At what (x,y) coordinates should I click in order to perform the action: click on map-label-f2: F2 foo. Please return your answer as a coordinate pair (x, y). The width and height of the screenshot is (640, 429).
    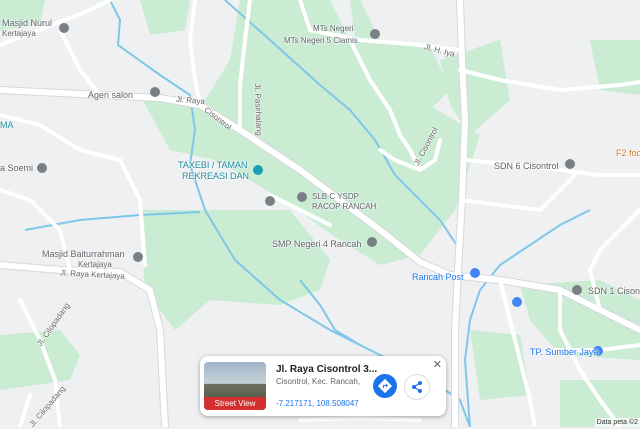
    Looking at the image, I should click on (628, 153).